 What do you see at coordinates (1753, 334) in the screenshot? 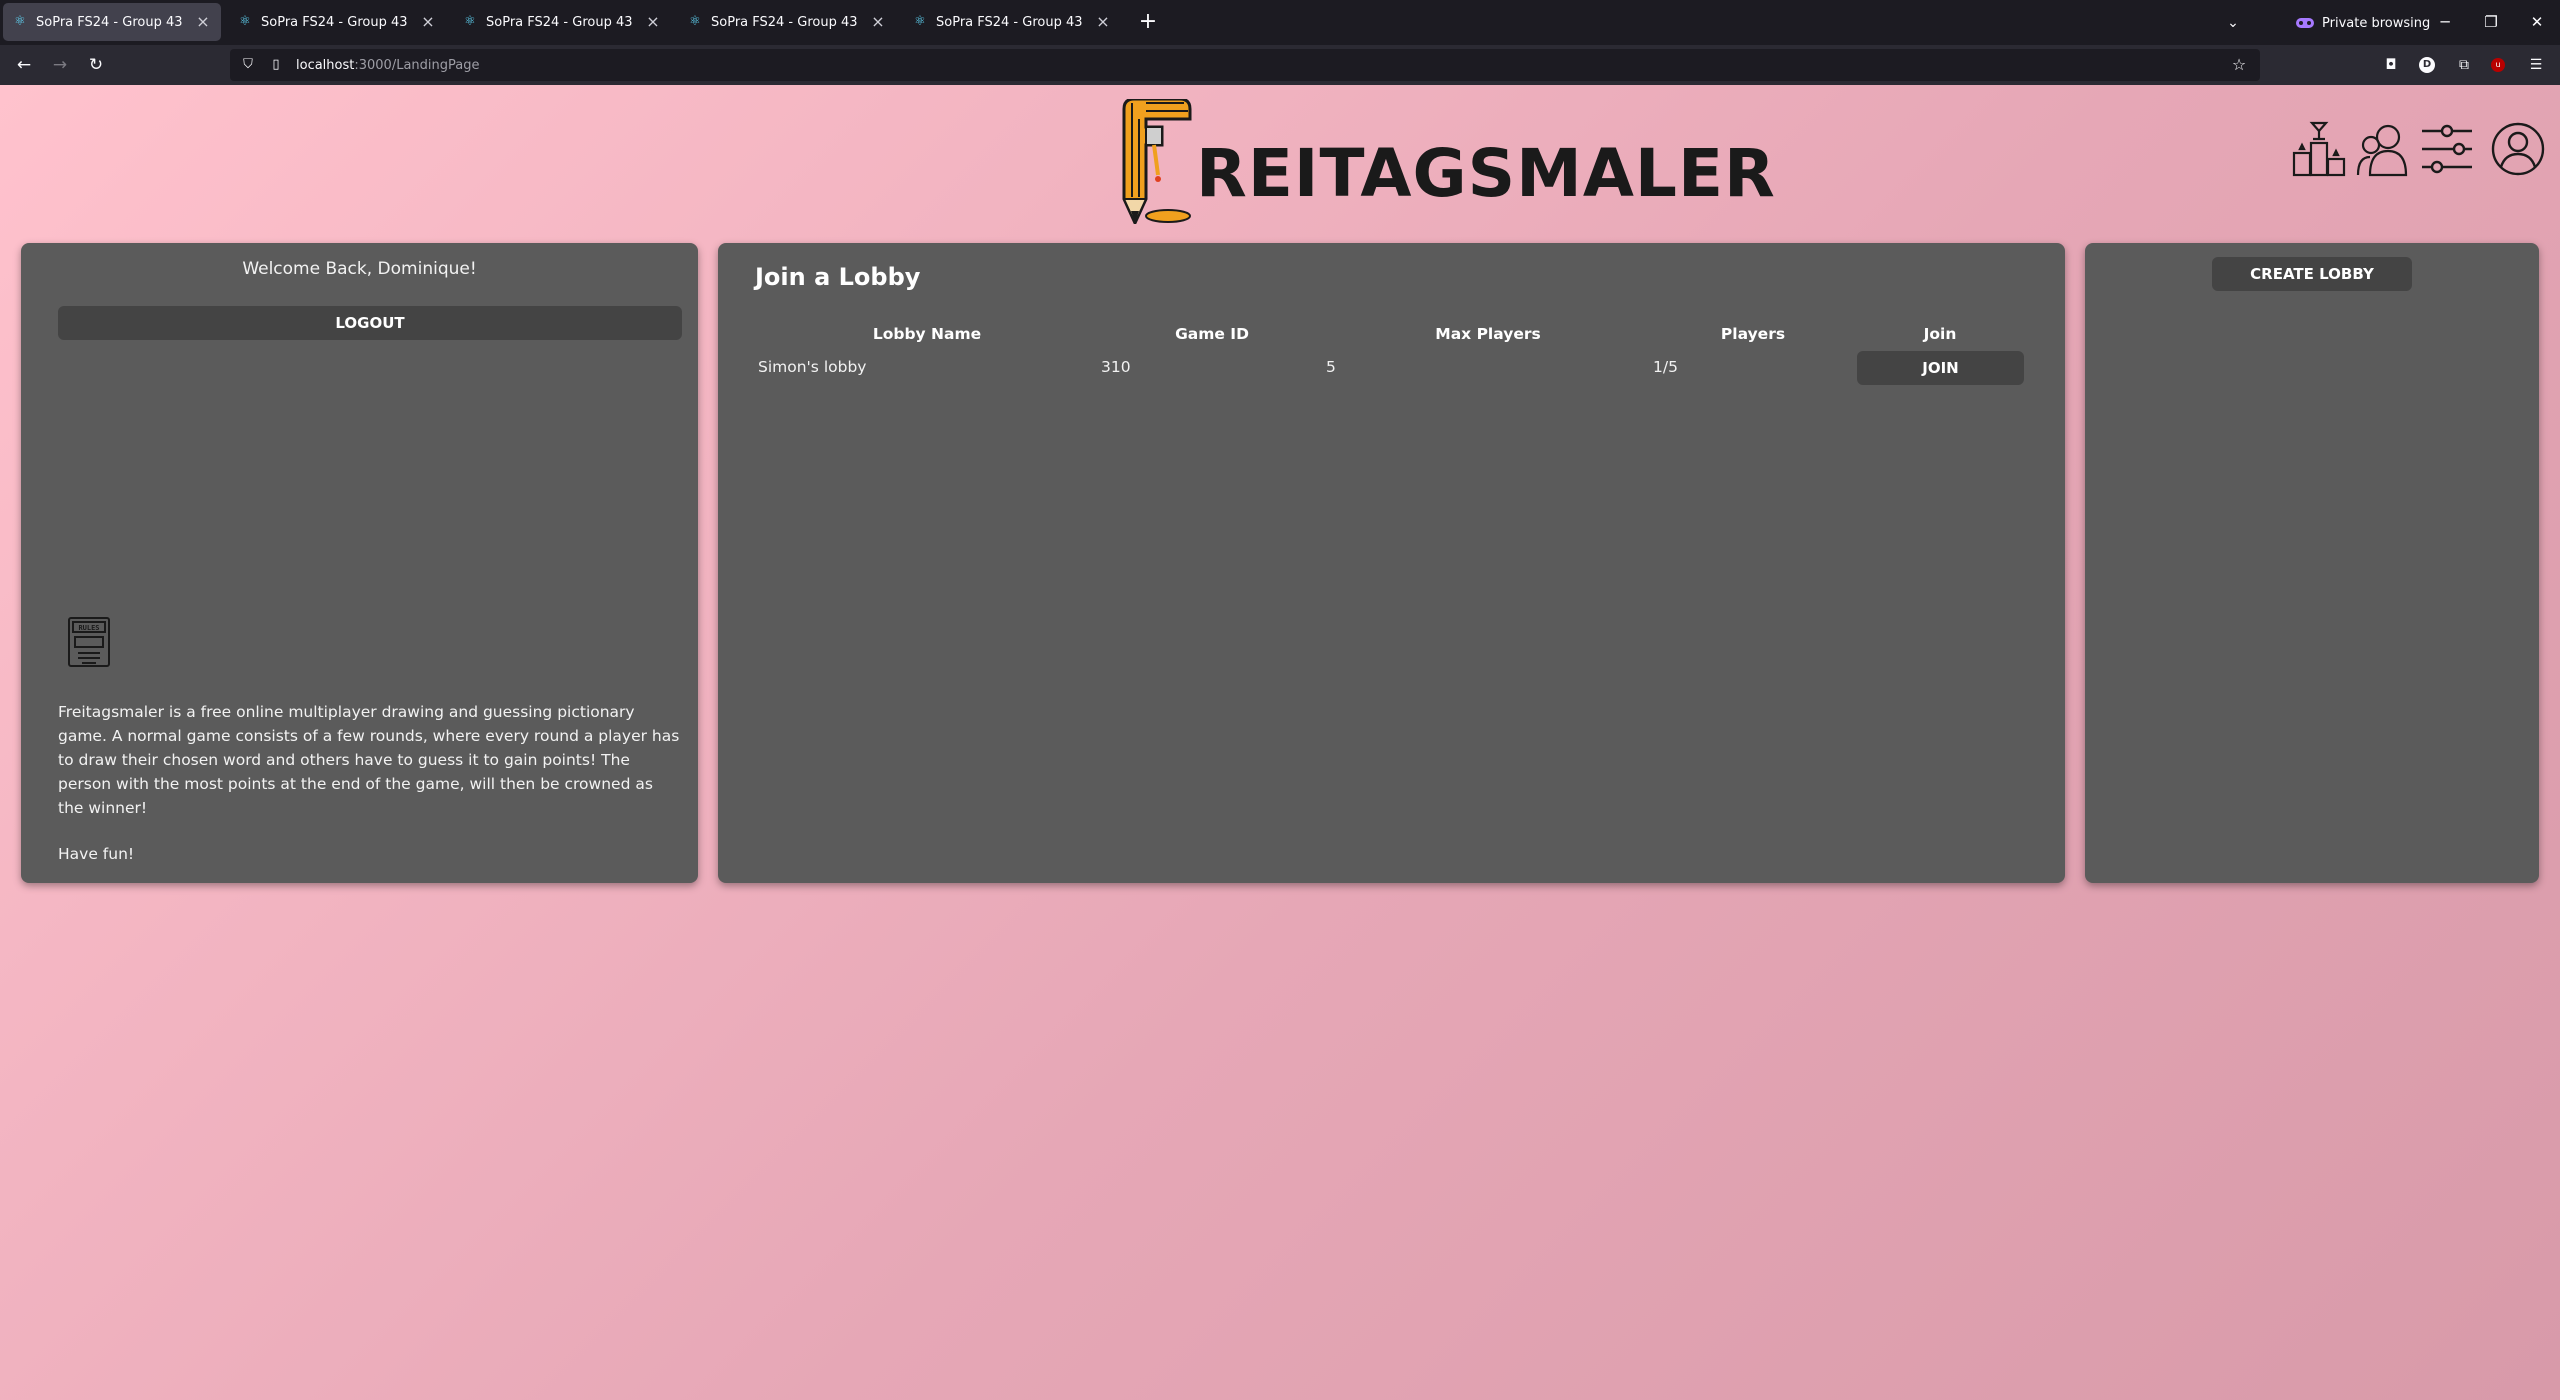
I see `column-header-players: Players` at bounding box center [1753, 334].